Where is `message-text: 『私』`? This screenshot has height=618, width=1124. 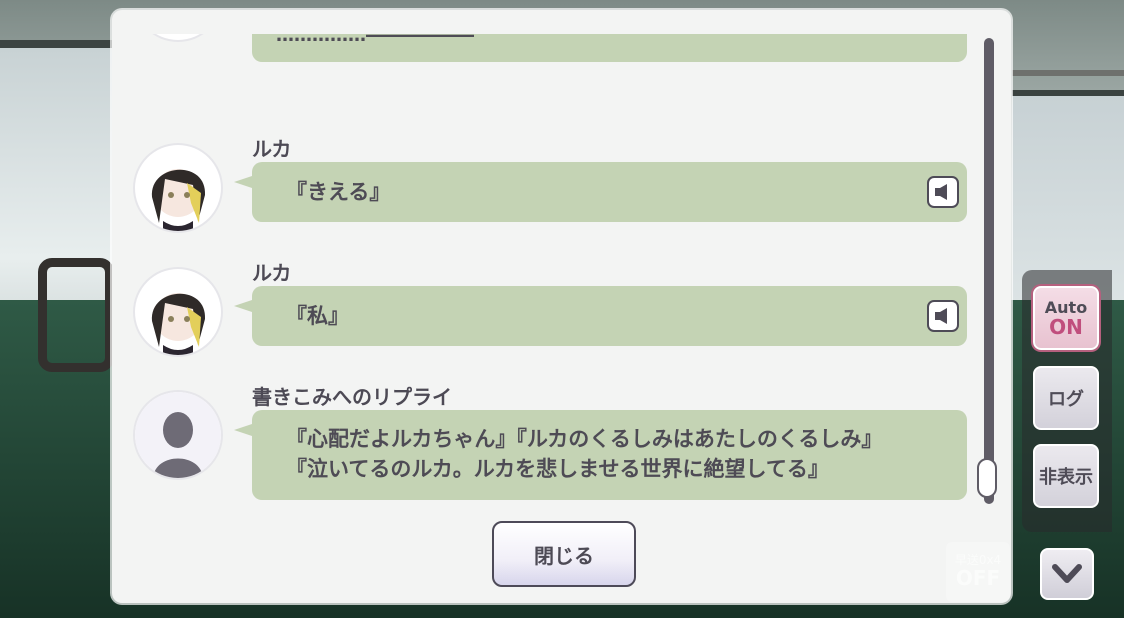
message-text: 『私』 is located at coordinates (317, 316).